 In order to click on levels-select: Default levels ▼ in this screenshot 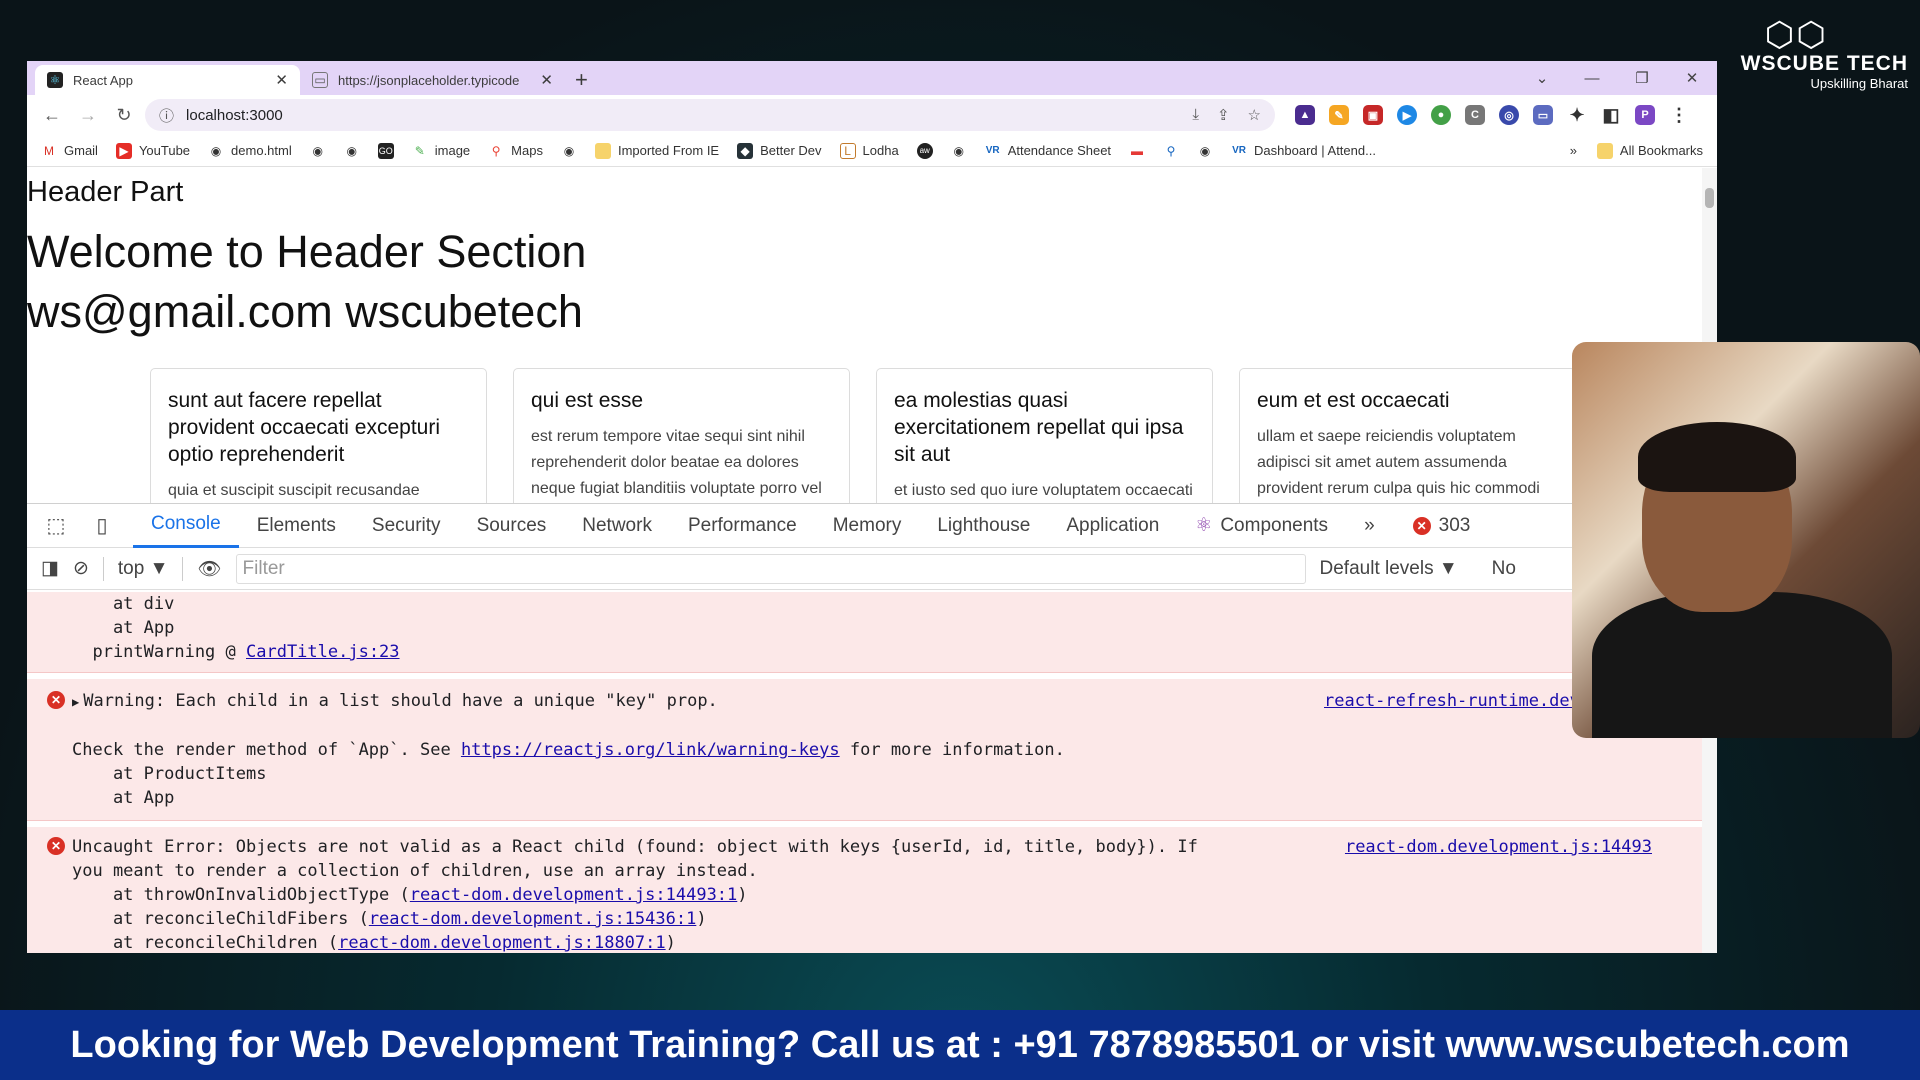, I will do `click(1389, 569)`.